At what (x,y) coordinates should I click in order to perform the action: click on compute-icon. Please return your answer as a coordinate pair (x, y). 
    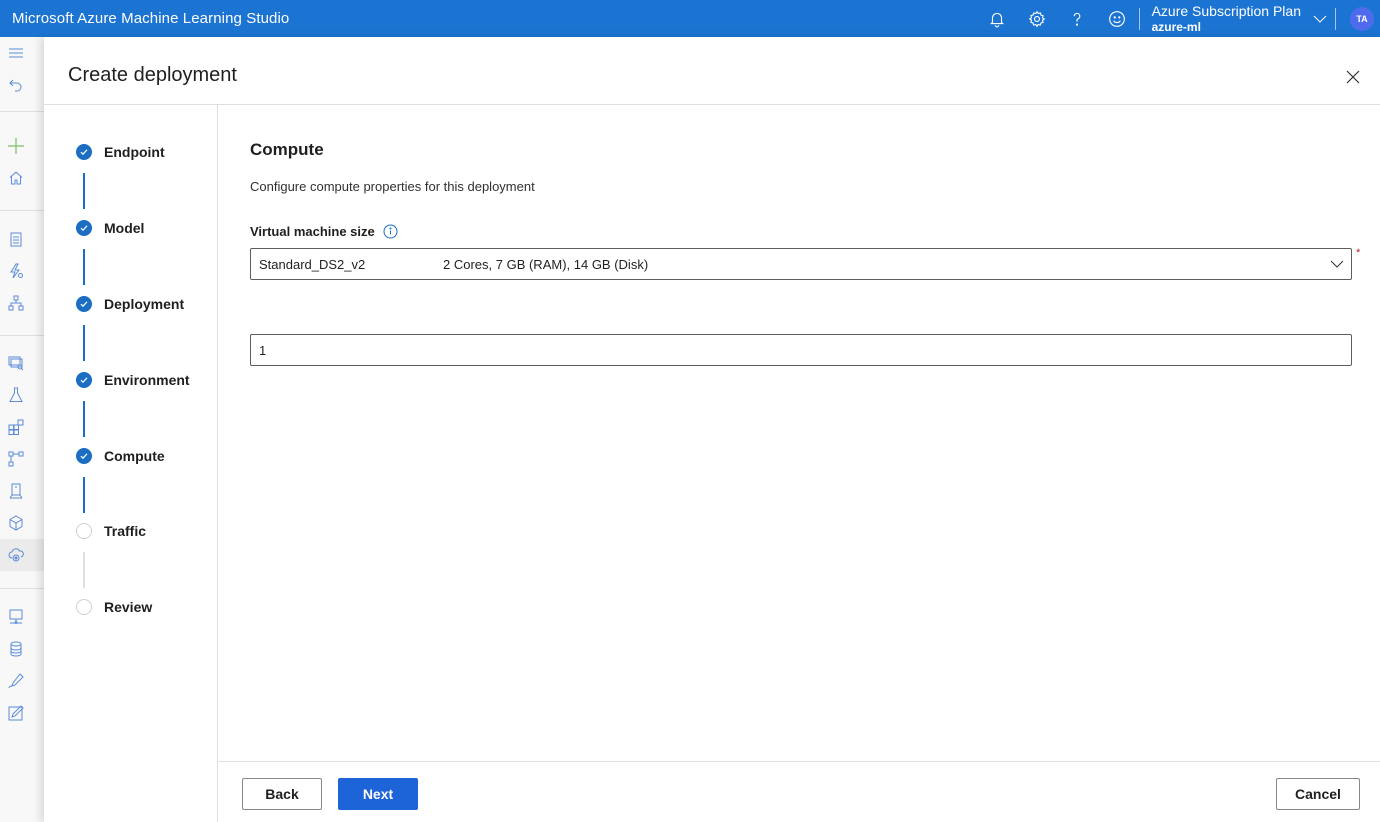
    Looking at the image, I should click on (16, 616).